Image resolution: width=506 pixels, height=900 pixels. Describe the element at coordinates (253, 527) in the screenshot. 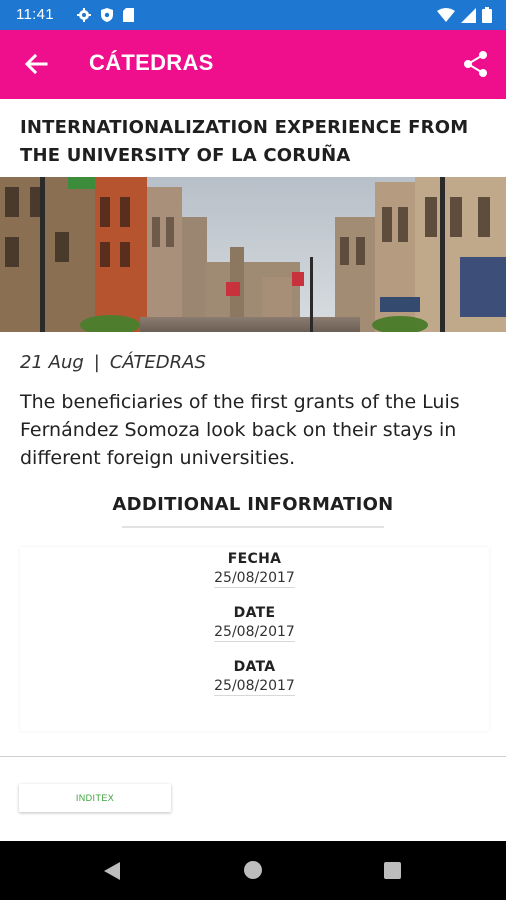

I see `heading-underline` at that location.